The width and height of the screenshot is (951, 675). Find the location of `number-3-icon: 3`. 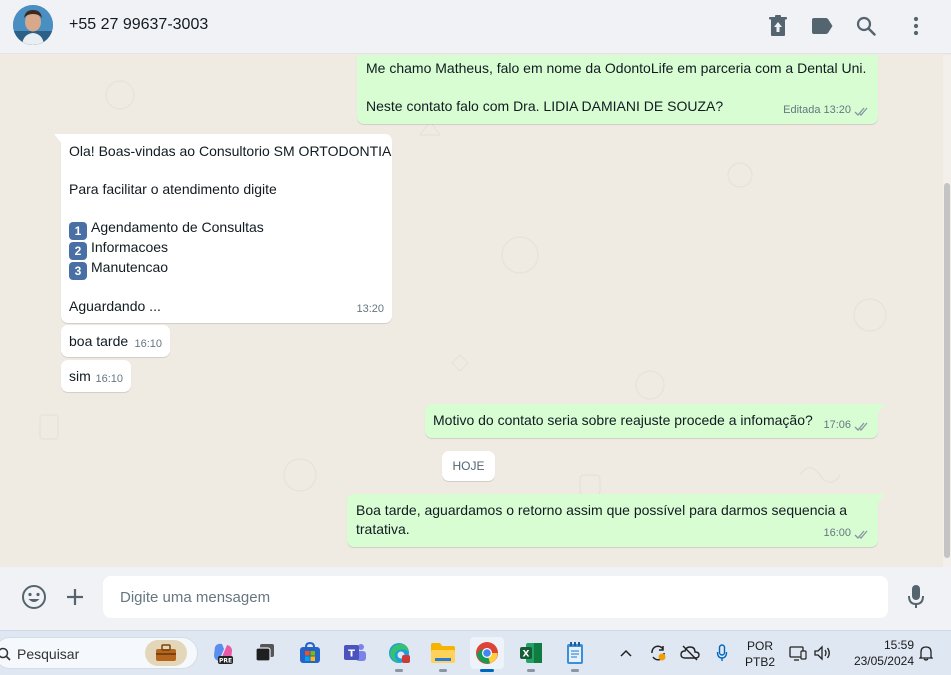

number-3-icon: 3 is located at coordinates (78, 271).